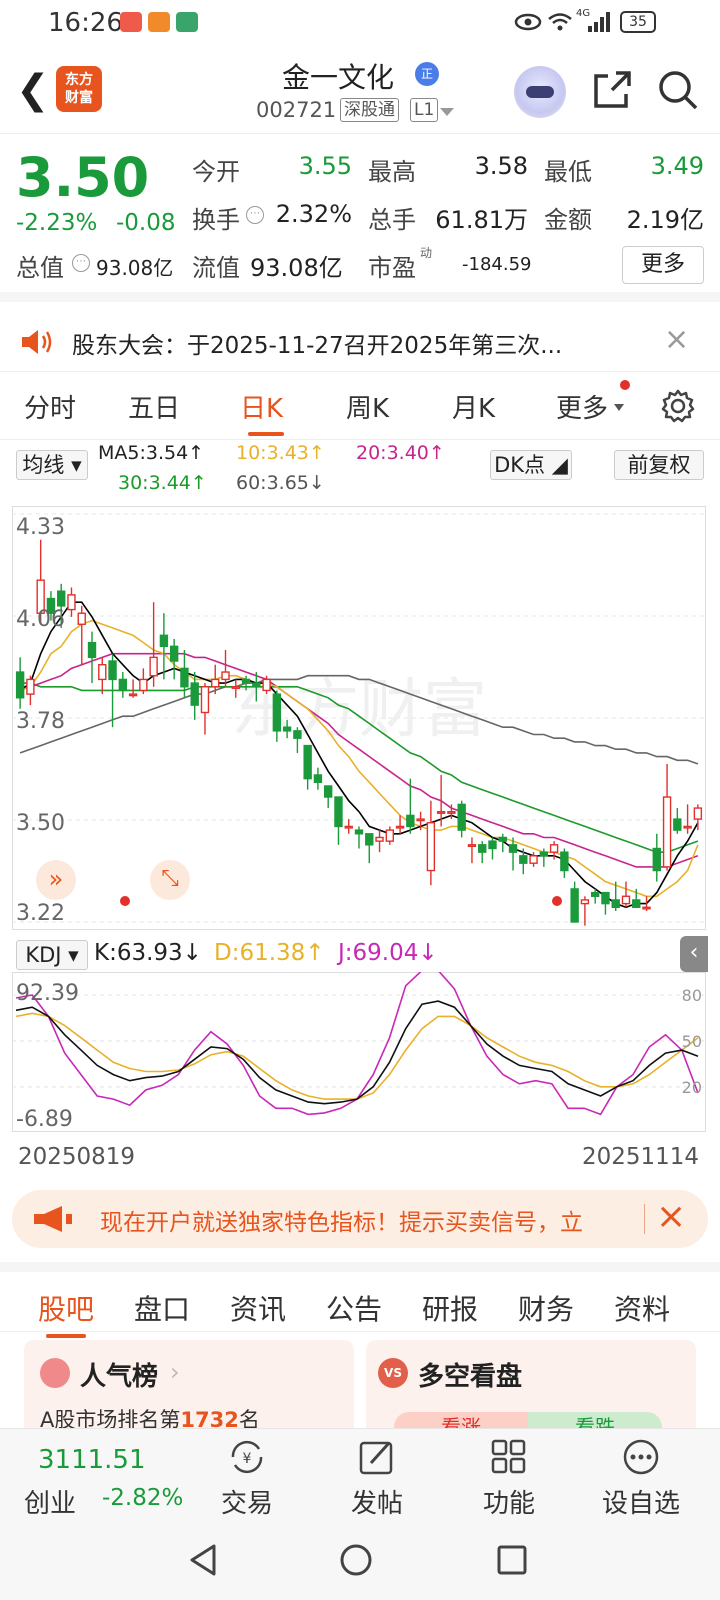 The width and height of the screenshot is (720, 1600). Describe the element at coordinates (659, 465) in the screenshot. I see `adjust-selector: 前复权` at that location.